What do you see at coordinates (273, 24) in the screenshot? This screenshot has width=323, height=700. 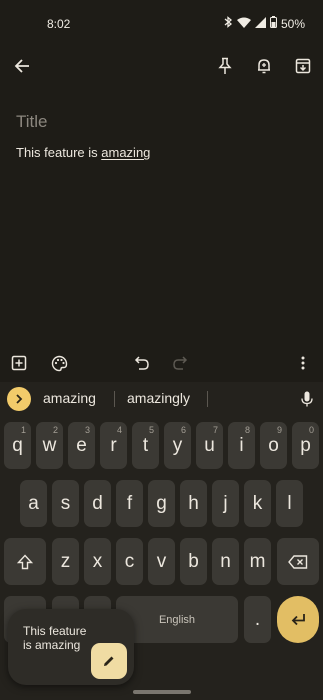 I see `battery-icon` at bounding box center [273, 24].